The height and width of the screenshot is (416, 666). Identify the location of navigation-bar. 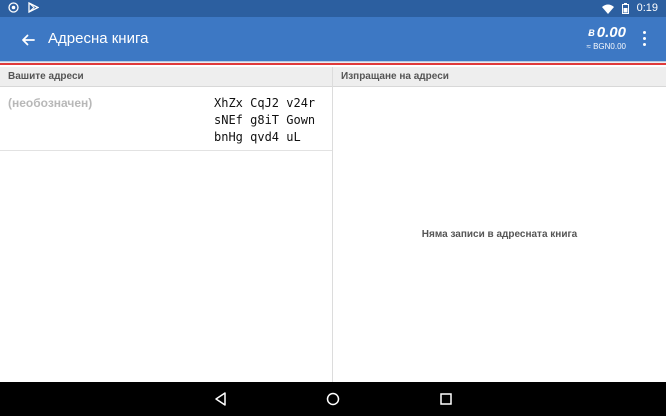
(333, 399).